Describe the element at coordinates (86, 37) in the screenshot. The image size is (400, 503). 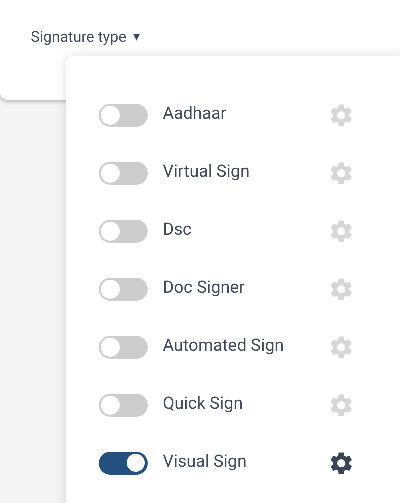
I see `signature-type-dropdown: Signature type ▾` at that location.